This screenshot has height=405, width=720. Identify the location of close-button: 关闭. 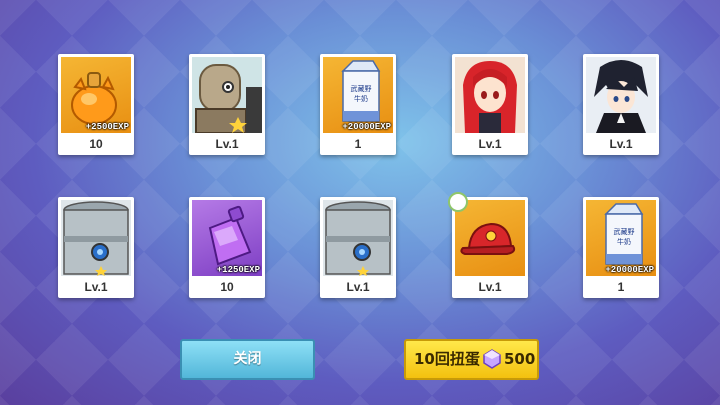
(247, 359).